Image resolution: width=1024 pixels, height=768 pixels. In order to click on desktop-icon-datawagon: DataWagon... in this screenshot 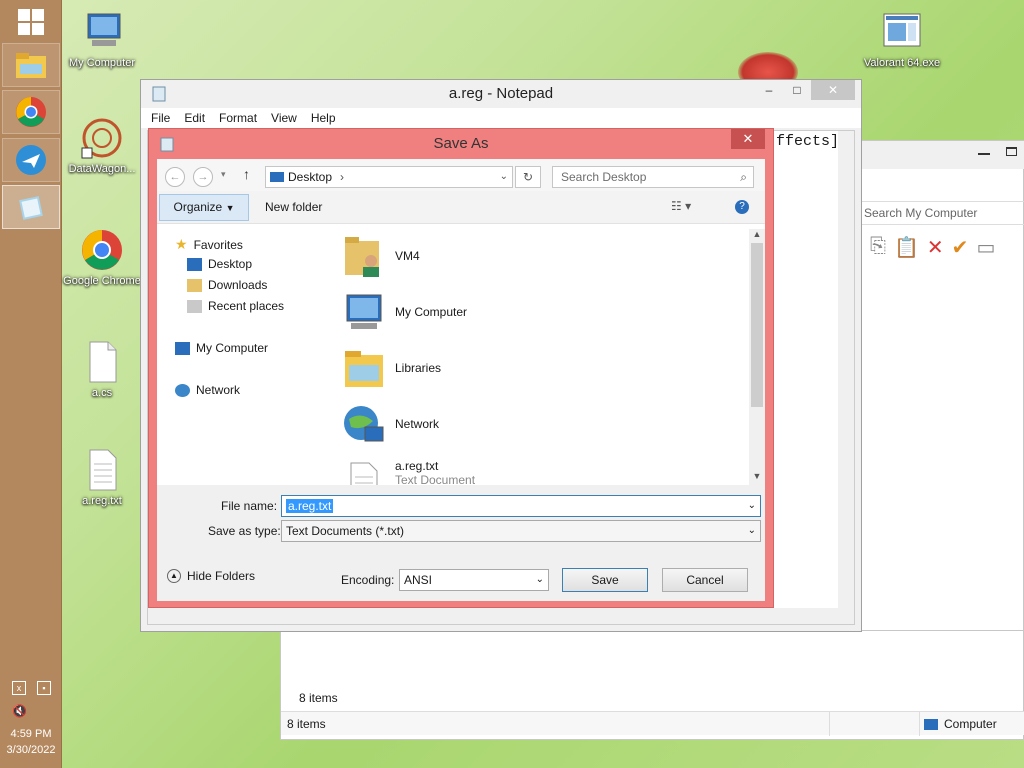, I will do `click(102, 146)`.